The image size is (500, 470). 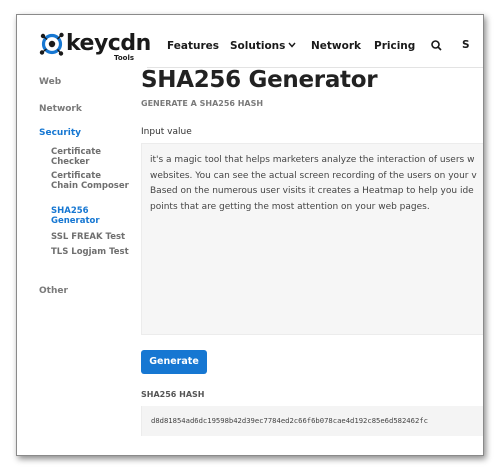 I want to click on nav-pricing: Pricing, so click(x=394, y=46).